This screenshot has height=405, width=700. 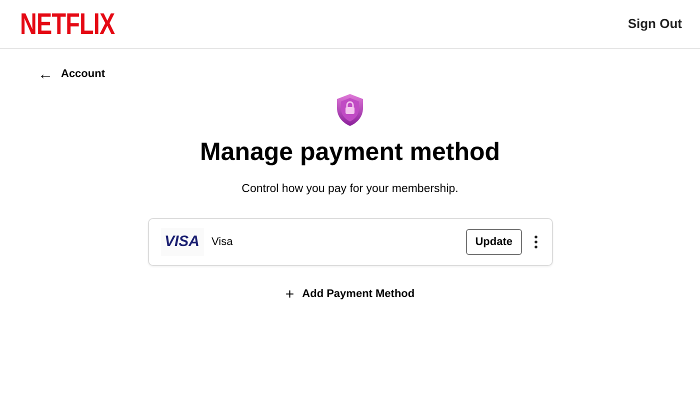 I want to click on shield-lock-icon, so click(x=350, y=109).